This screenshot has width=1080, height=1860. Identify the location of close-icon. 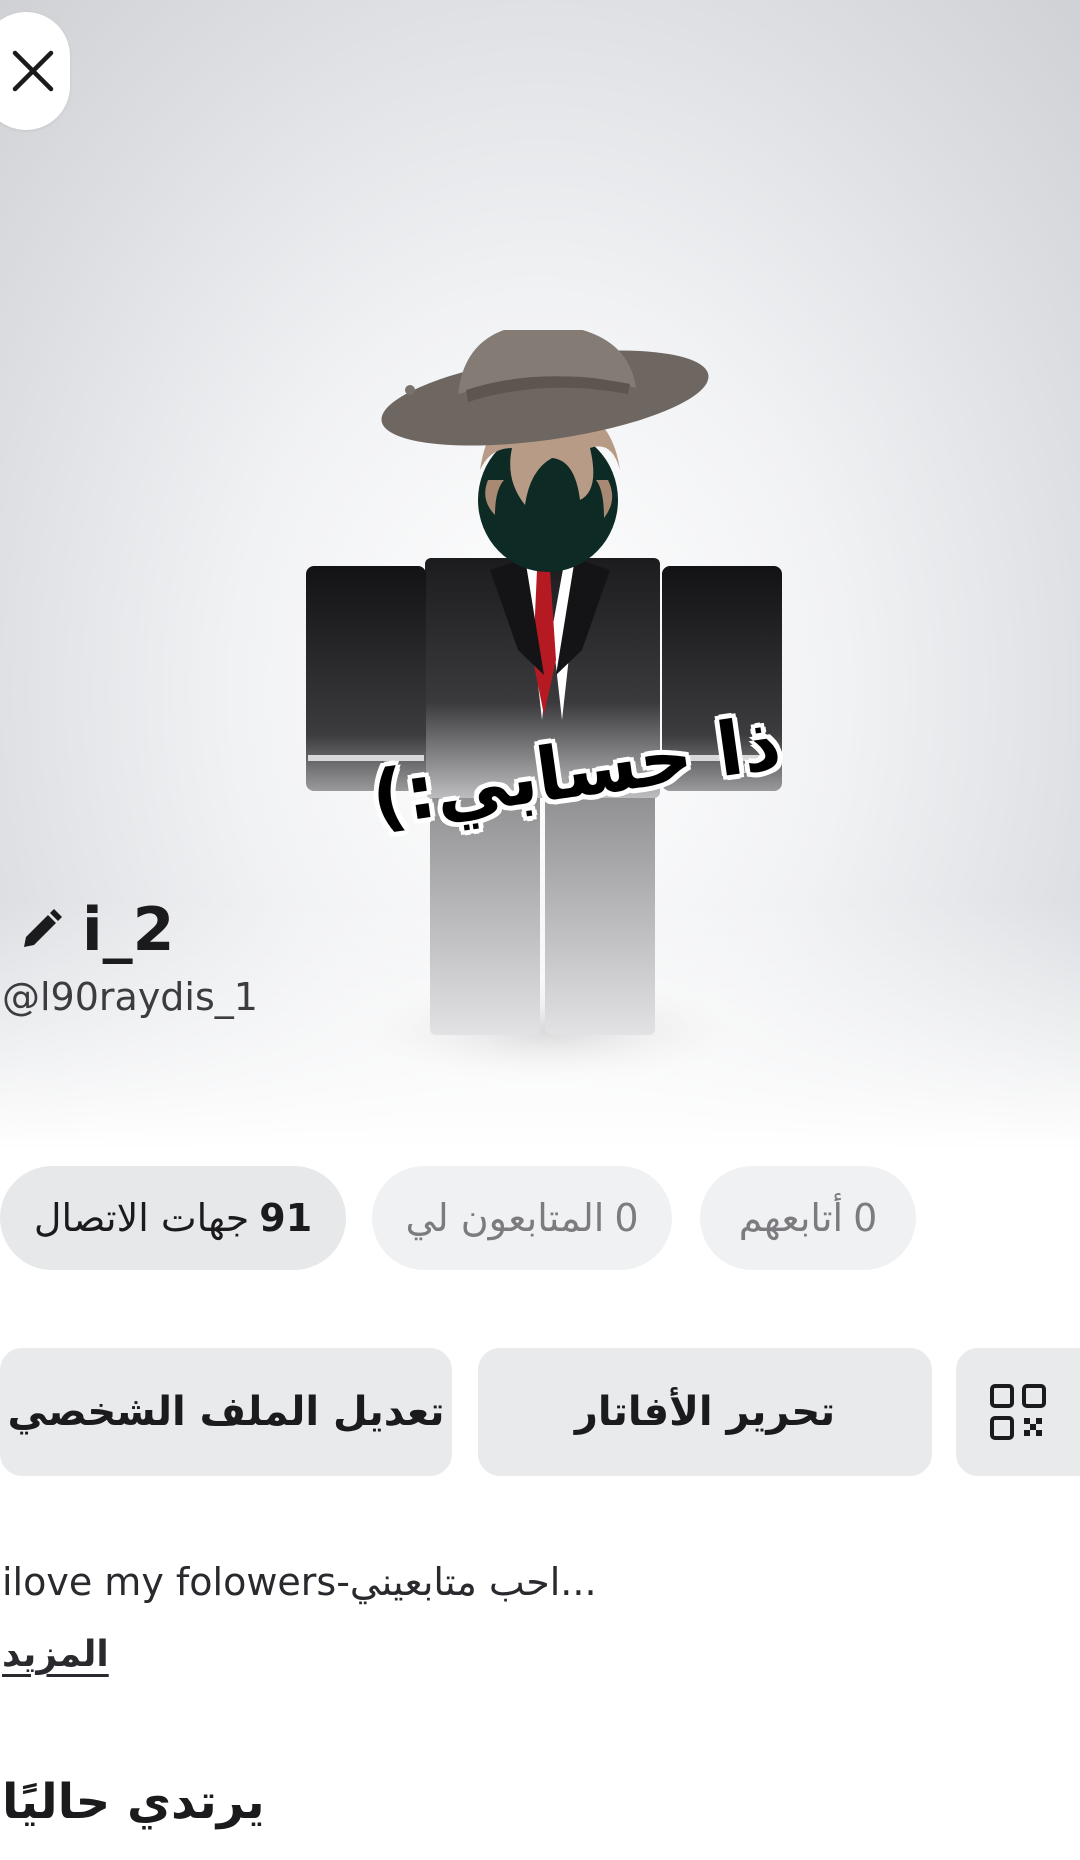
(33, 71).